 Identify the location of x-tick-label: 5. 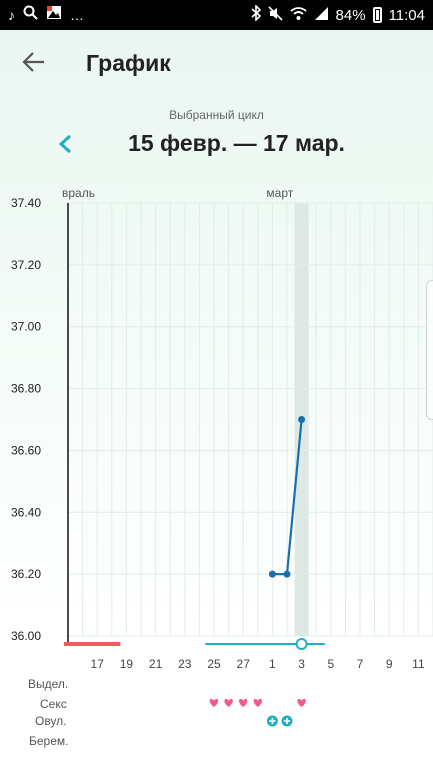
(330, 664).